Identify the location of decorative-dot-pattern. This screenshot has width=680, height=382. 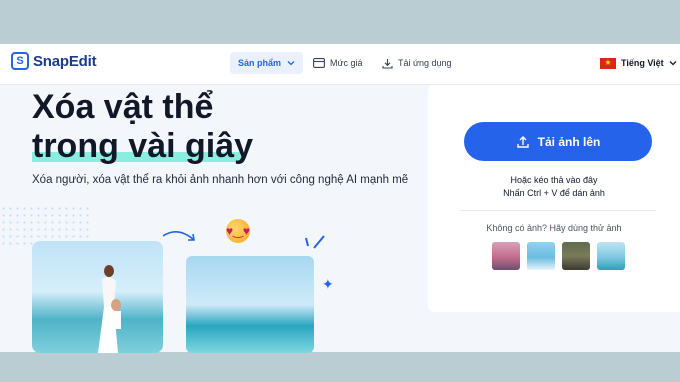
(45, 225).